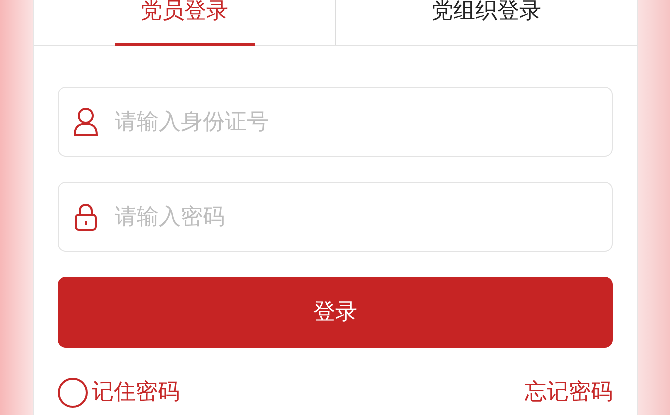 The height and width of the screenshot is (415, 670). Describe the element at coordinates (335, 312) in the screenshot. I see `login-button: 登录` at that location.